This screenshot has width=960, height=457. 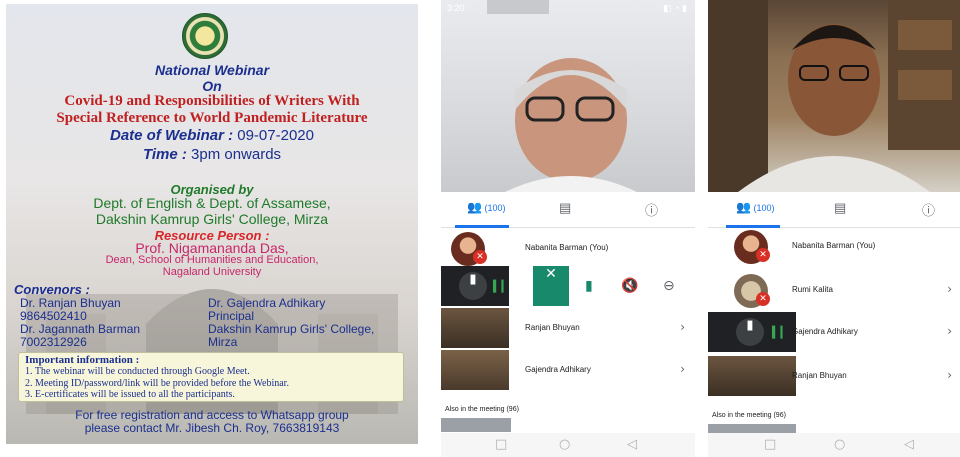 I want to click on participant-row: Gajendra Adhikary ›, so click(x=568, y=370).